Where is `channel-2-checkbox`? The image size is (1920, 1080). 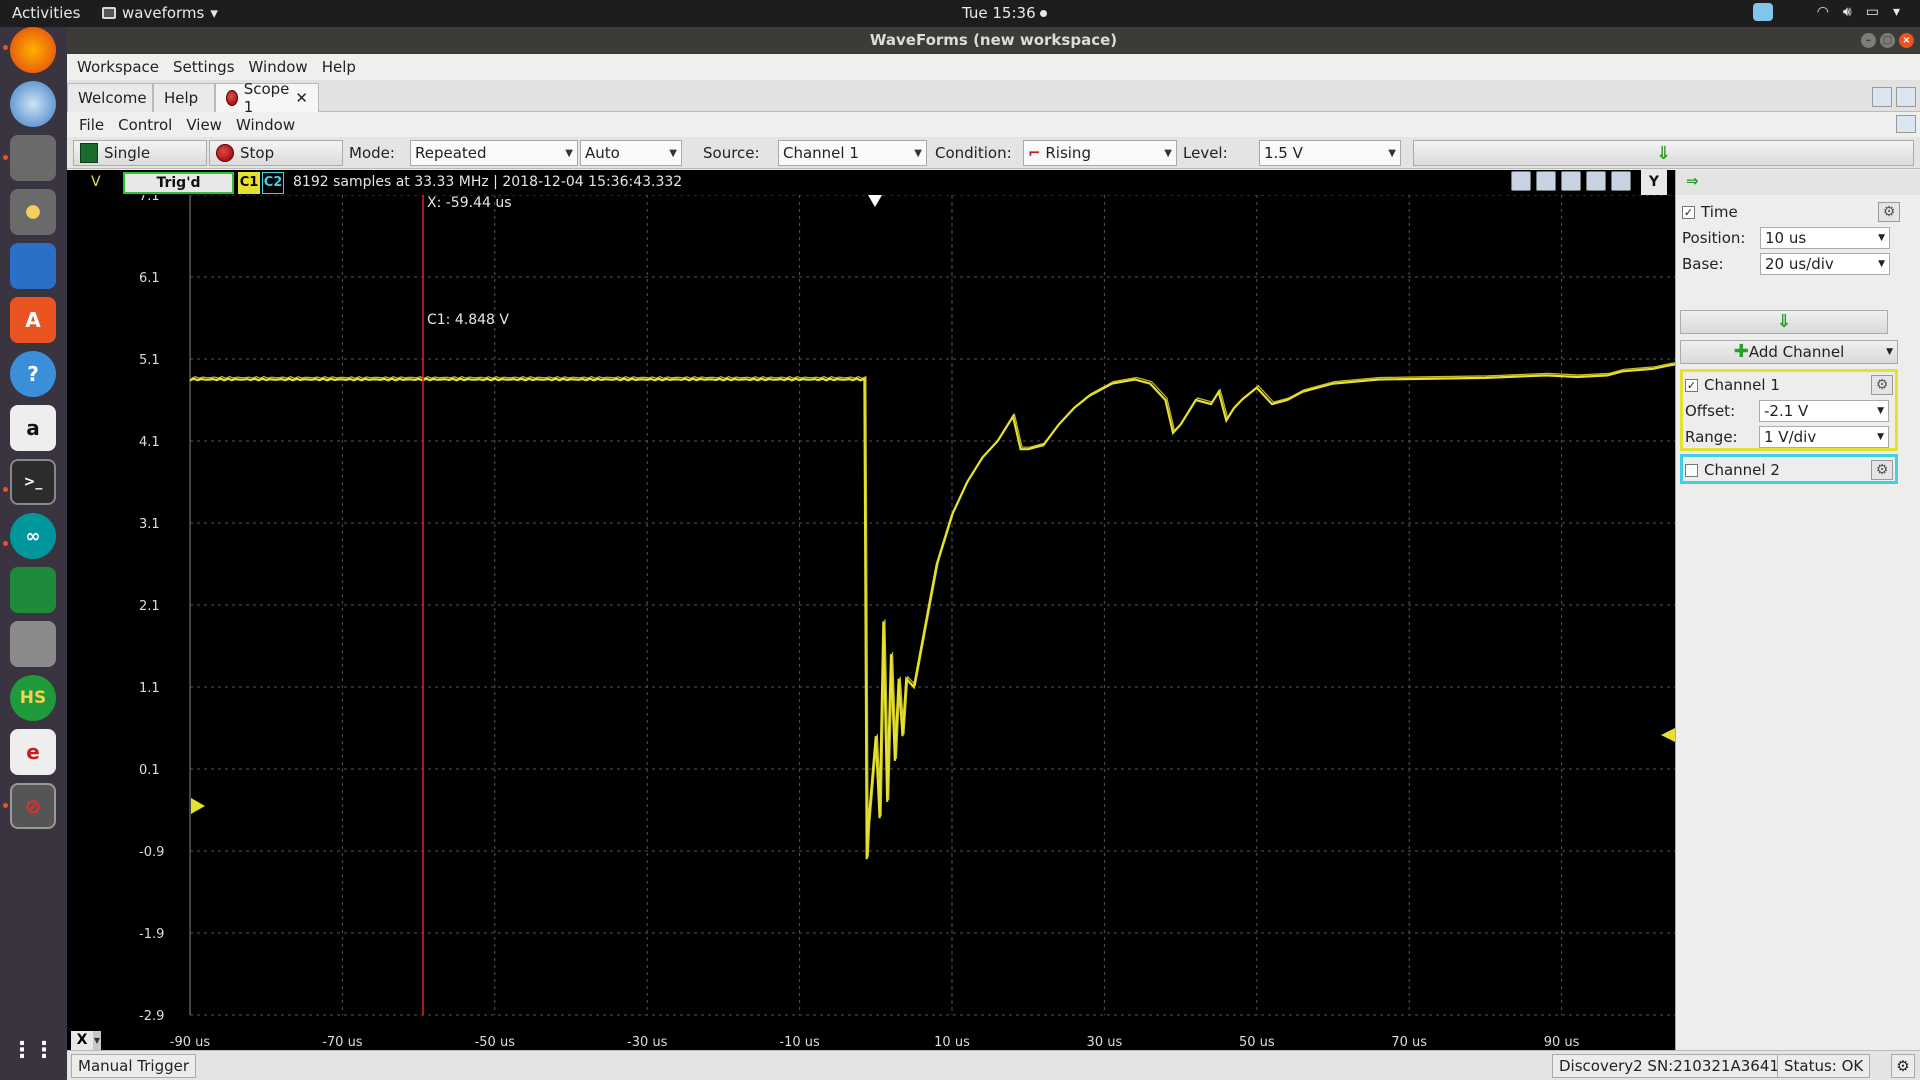
channel-2-checkbox is located at coordinates (1691, 470).